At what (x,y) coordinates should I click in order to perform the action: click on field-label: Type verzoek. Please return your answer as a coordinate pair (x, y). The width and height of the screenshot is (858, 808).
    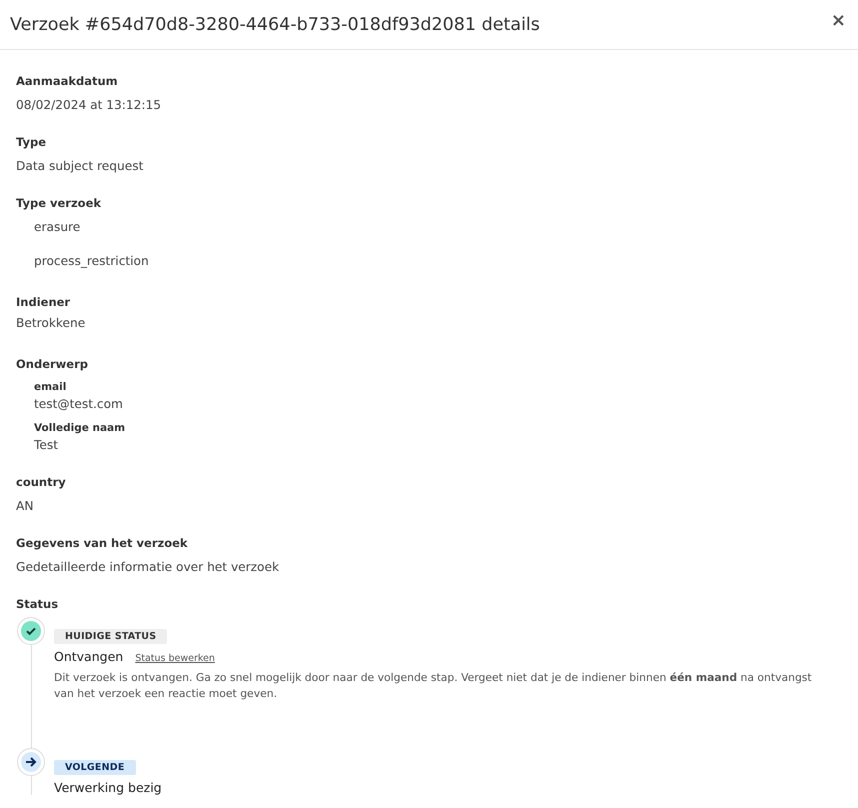
    Looking at the image, I should click on (59, 203).